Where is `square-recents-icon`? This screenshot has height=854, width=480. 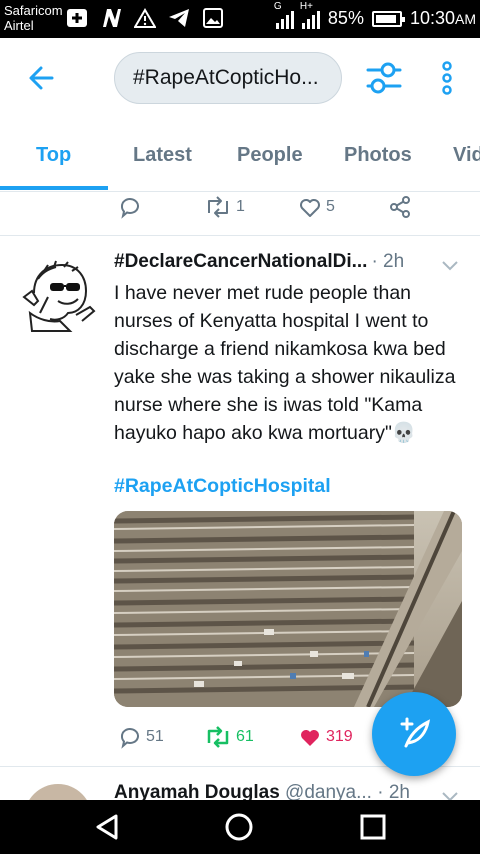 square-recents-icon is located at coordinates (373, 827).